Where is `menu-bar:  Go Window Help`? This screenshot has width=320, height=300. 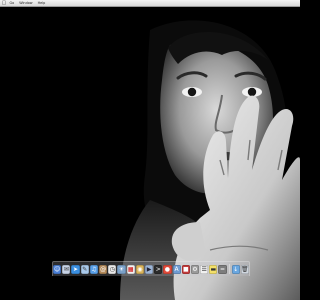 menu-bar:  Go Window Help is located at coordinates (150, 3).